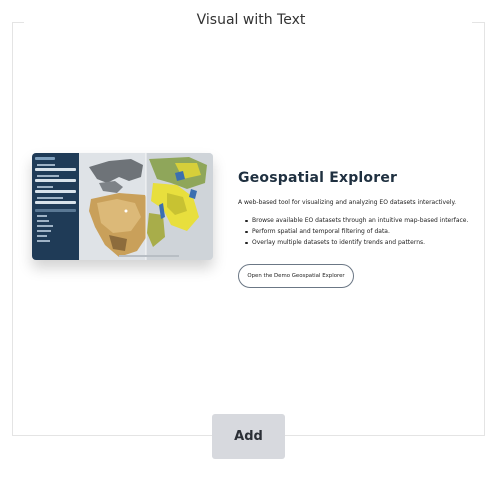  What do you see at coordinates (146, 206) in the screenshot?
I see `screenshot-map` at bounding box center [146, 206].